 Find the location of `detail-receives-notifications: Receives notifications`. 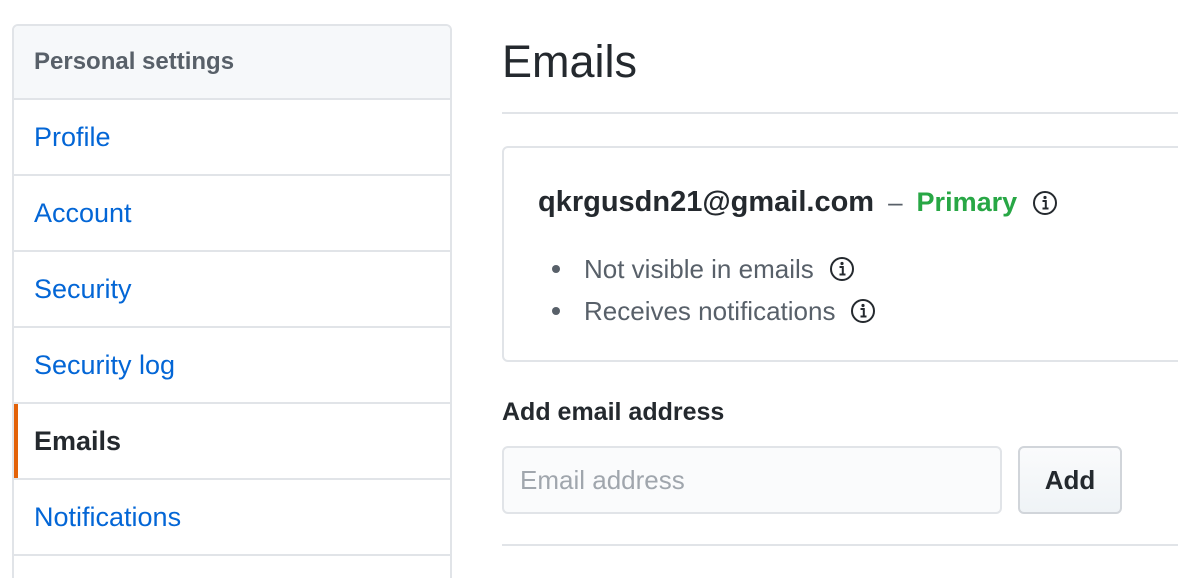

detail-receives-notifications: Receives notifications is located at coordinates (710, 310).